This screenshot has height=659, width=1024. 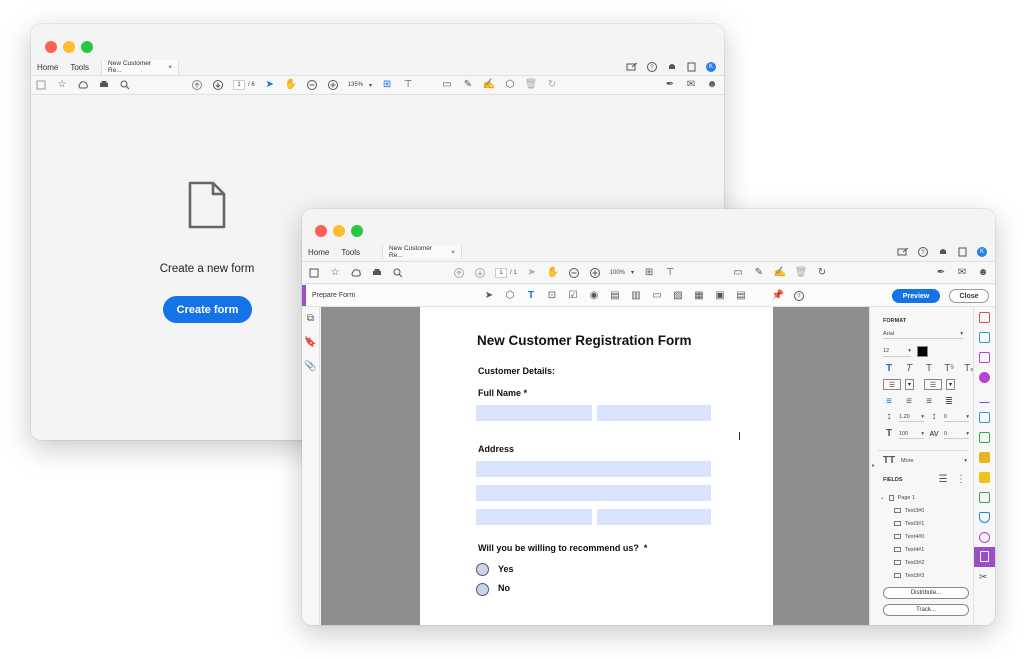 What do you see at coordinates (889, 402) in the screenshot?
I see `align-left-icon: ≡` at bounding box center [889, 402].